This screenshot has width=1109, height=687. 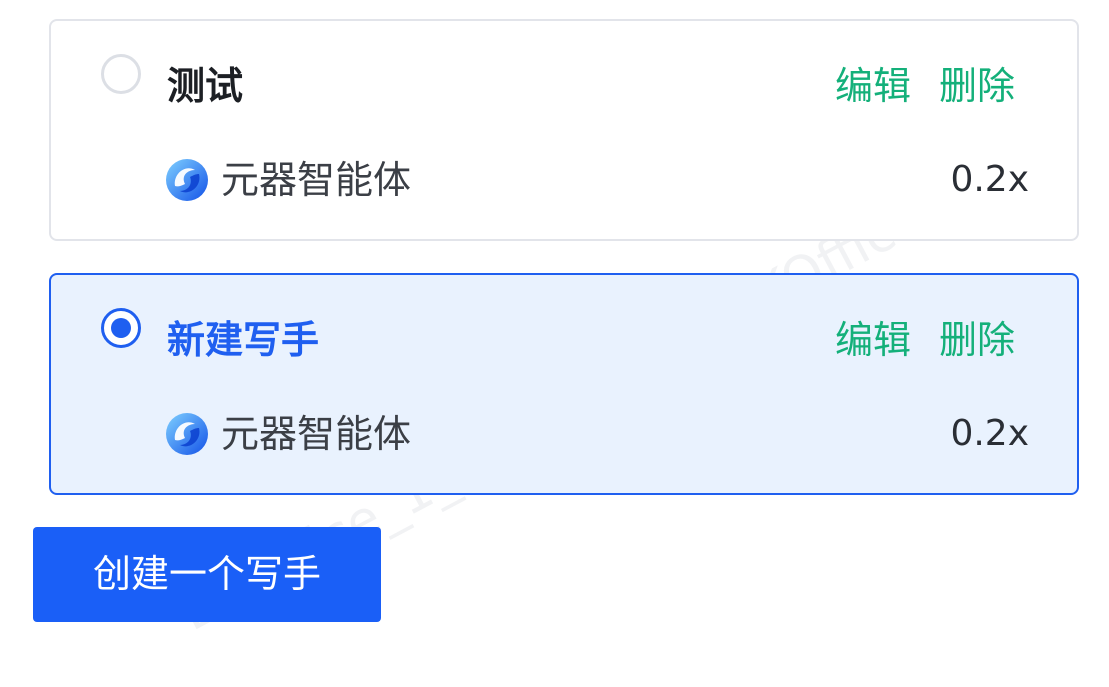 What do you see at coordinates (243, 340) in the screenshot?
I see `writer-title: 新建写手` at bounding box center [243, 340].